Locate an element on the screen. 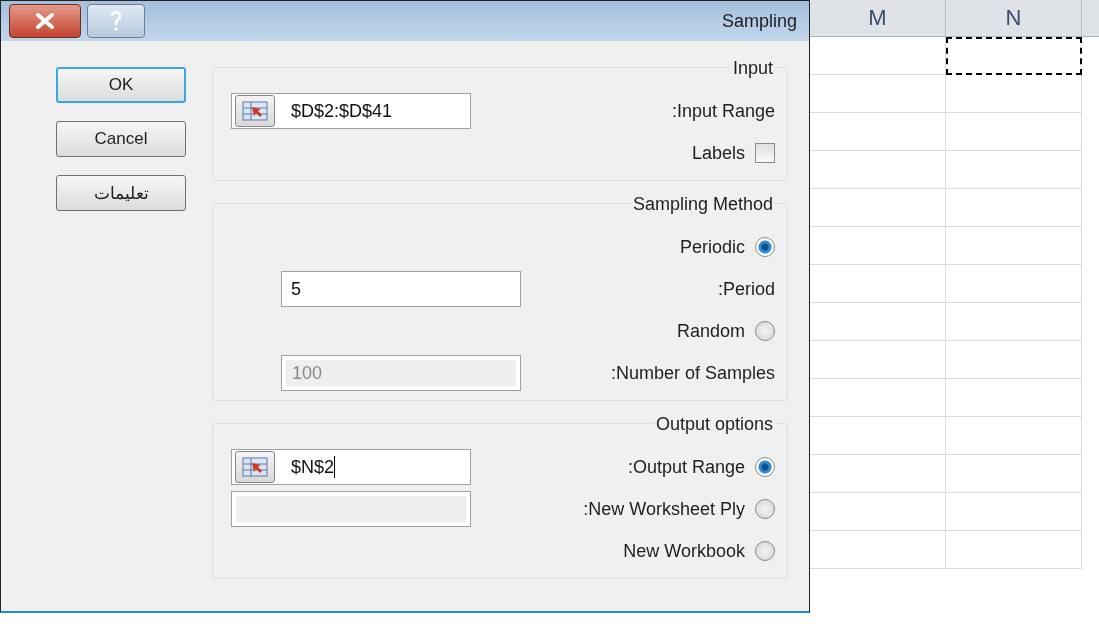 Image resolution: width=1099 pixels, height=626 pixels. dialog-button: تعليمات is located at coordinates (121, 193).